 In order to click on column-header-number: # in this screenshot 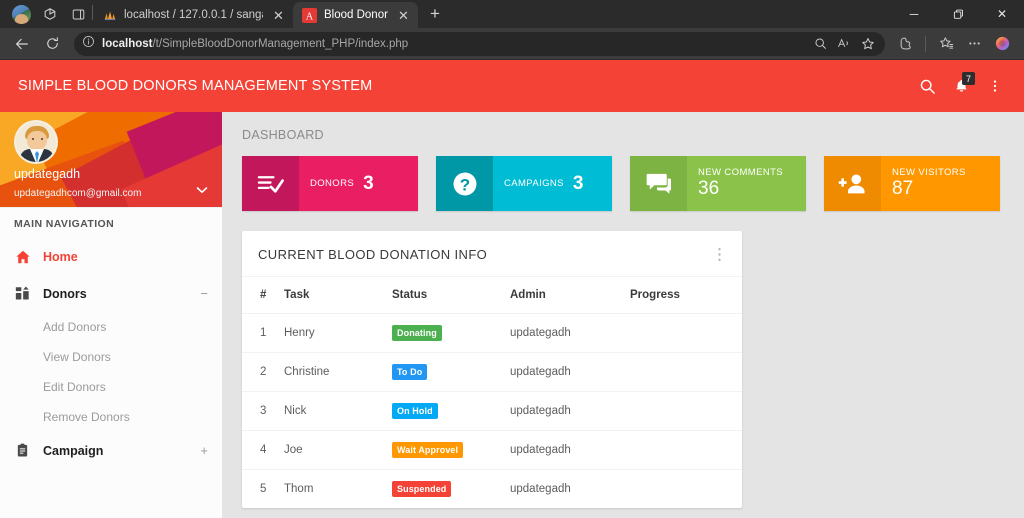, I will do `click(263, 295)`.